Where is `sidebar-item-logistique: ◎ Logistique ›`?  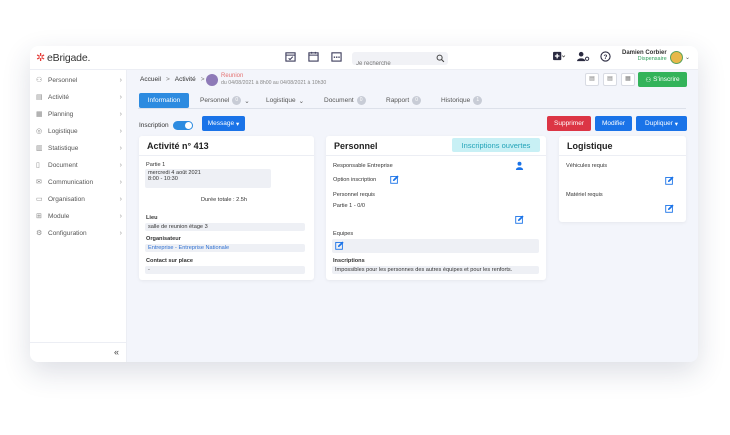
sidebar-item-logistique: ◎ Logistique › is located at coordinates (79, 131).